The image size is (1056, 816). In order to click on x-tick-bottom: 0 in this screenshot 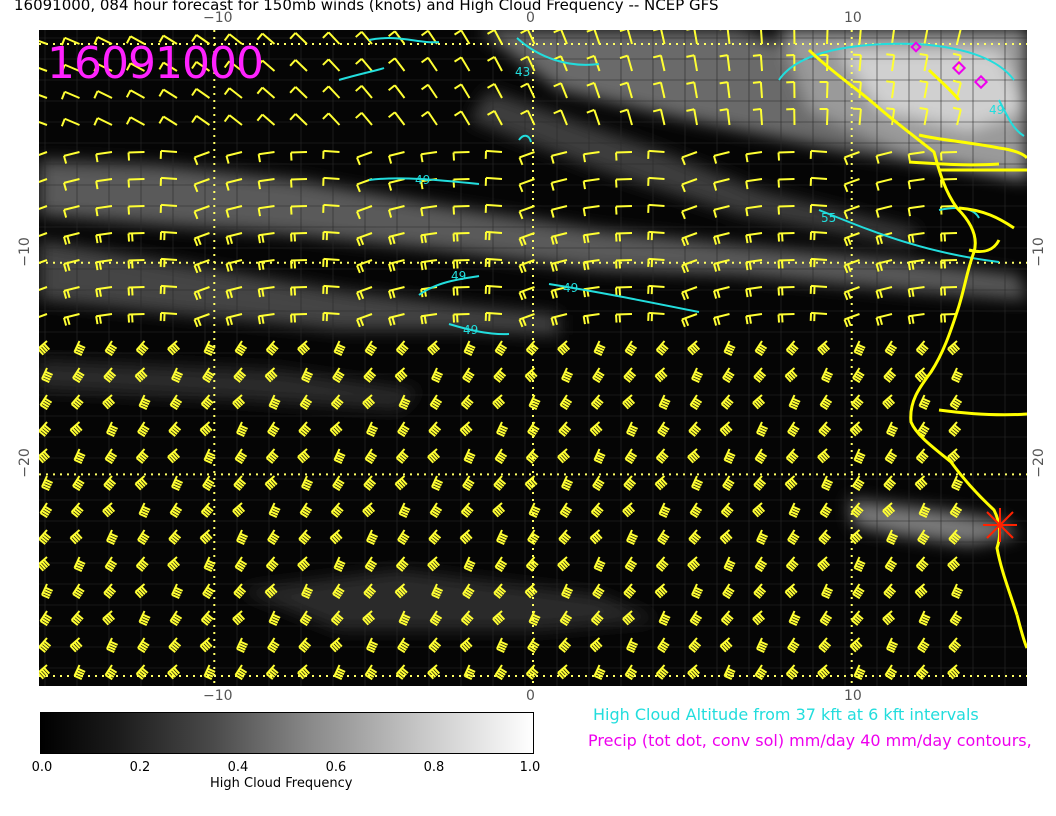, I will do `click(530, 696)`.